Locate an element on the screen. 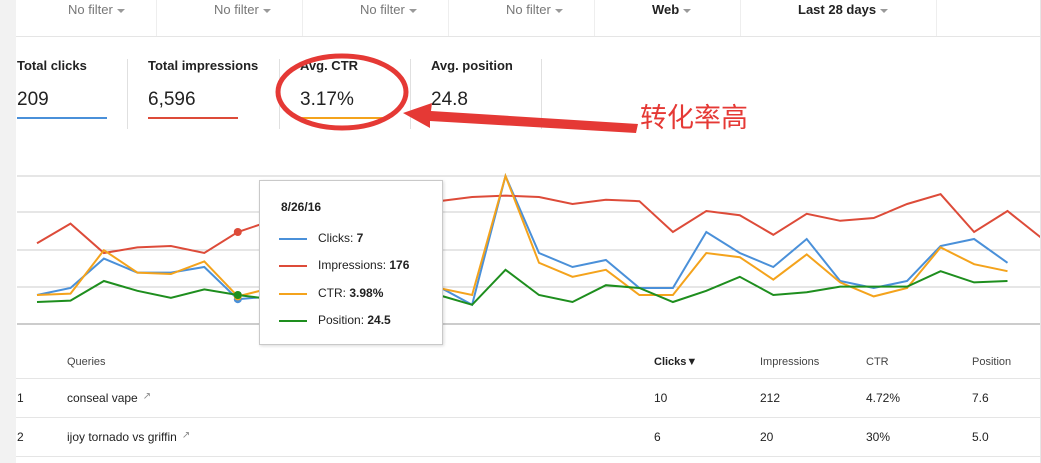 This screenshot has height=463, width=1041. tooltip-series-name: Impressions is located at coordinates (350, 265).